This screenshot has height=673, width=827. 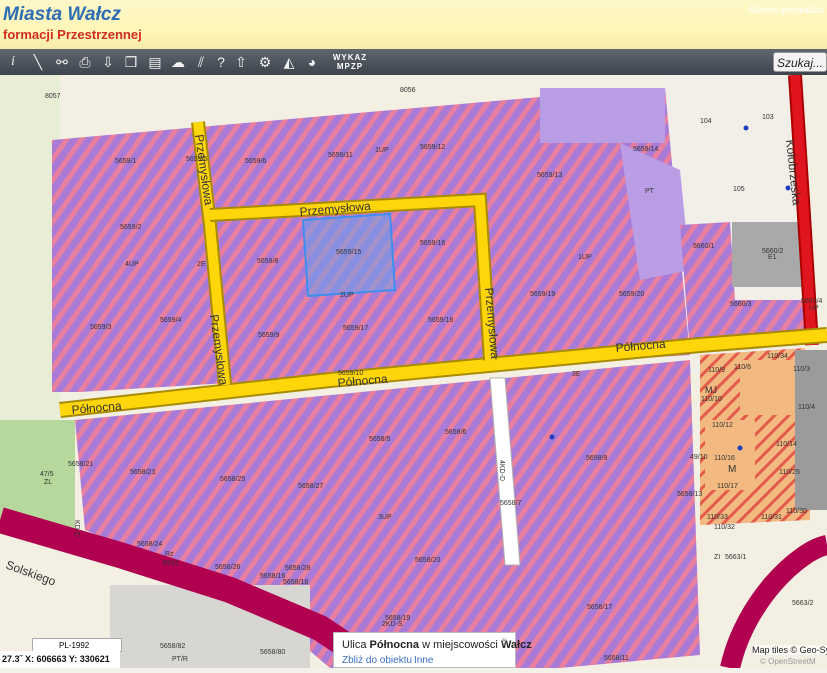 I want to click on parcel-label: 110/34, so click(x=777, y=356).